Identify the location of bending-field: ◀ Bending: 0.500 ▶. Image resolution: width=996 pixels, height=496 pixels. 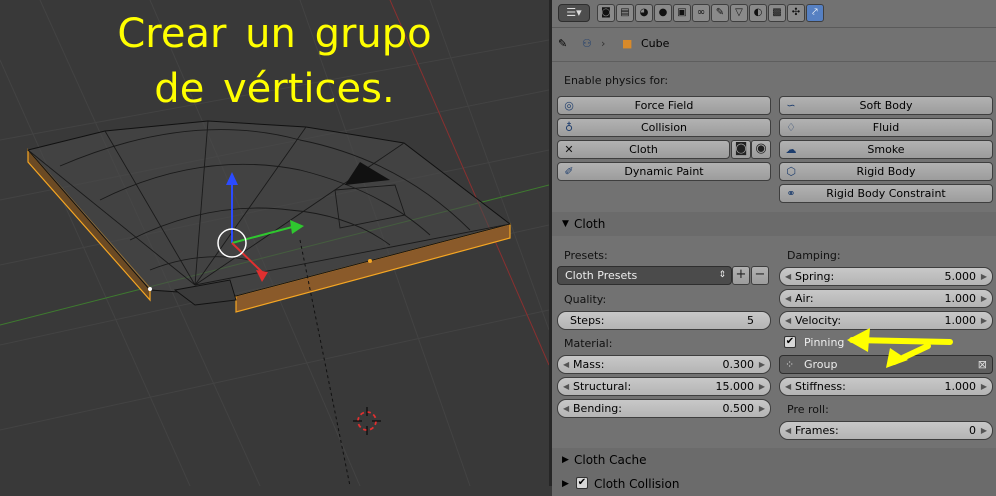
(664, 408).